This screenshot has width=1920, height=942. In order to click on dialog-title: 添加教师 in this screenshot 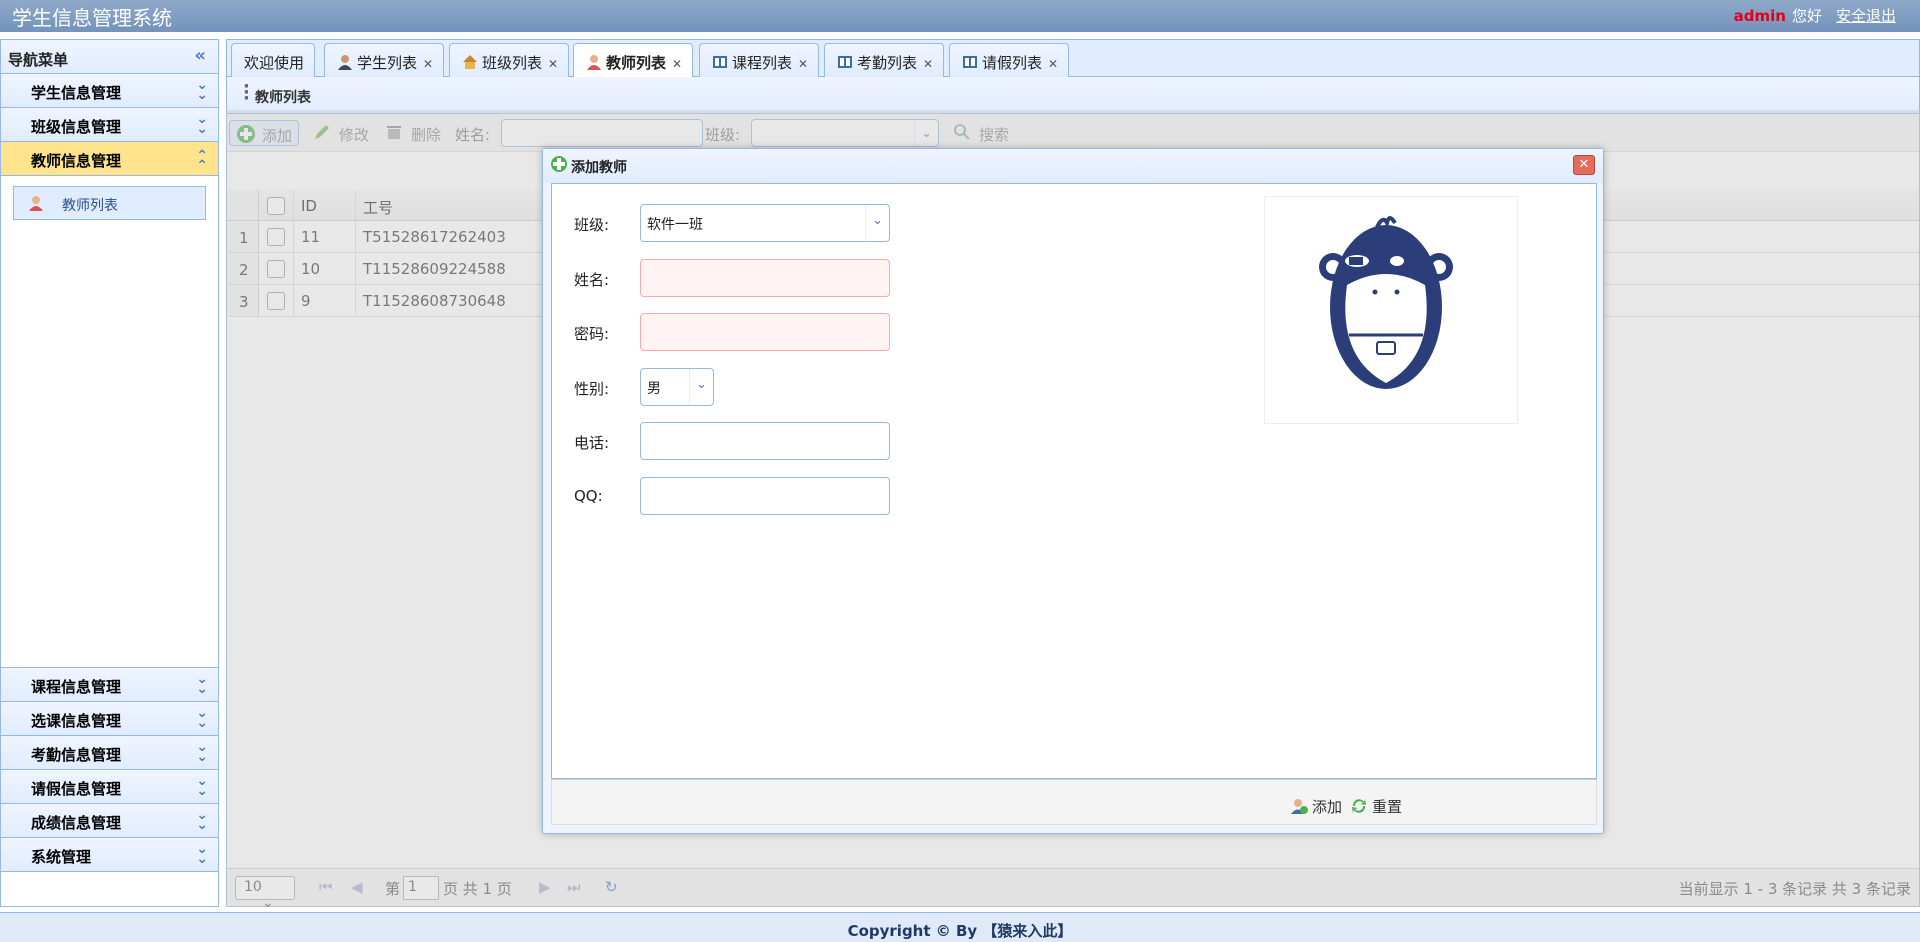, I will do `click(599, 168)`.